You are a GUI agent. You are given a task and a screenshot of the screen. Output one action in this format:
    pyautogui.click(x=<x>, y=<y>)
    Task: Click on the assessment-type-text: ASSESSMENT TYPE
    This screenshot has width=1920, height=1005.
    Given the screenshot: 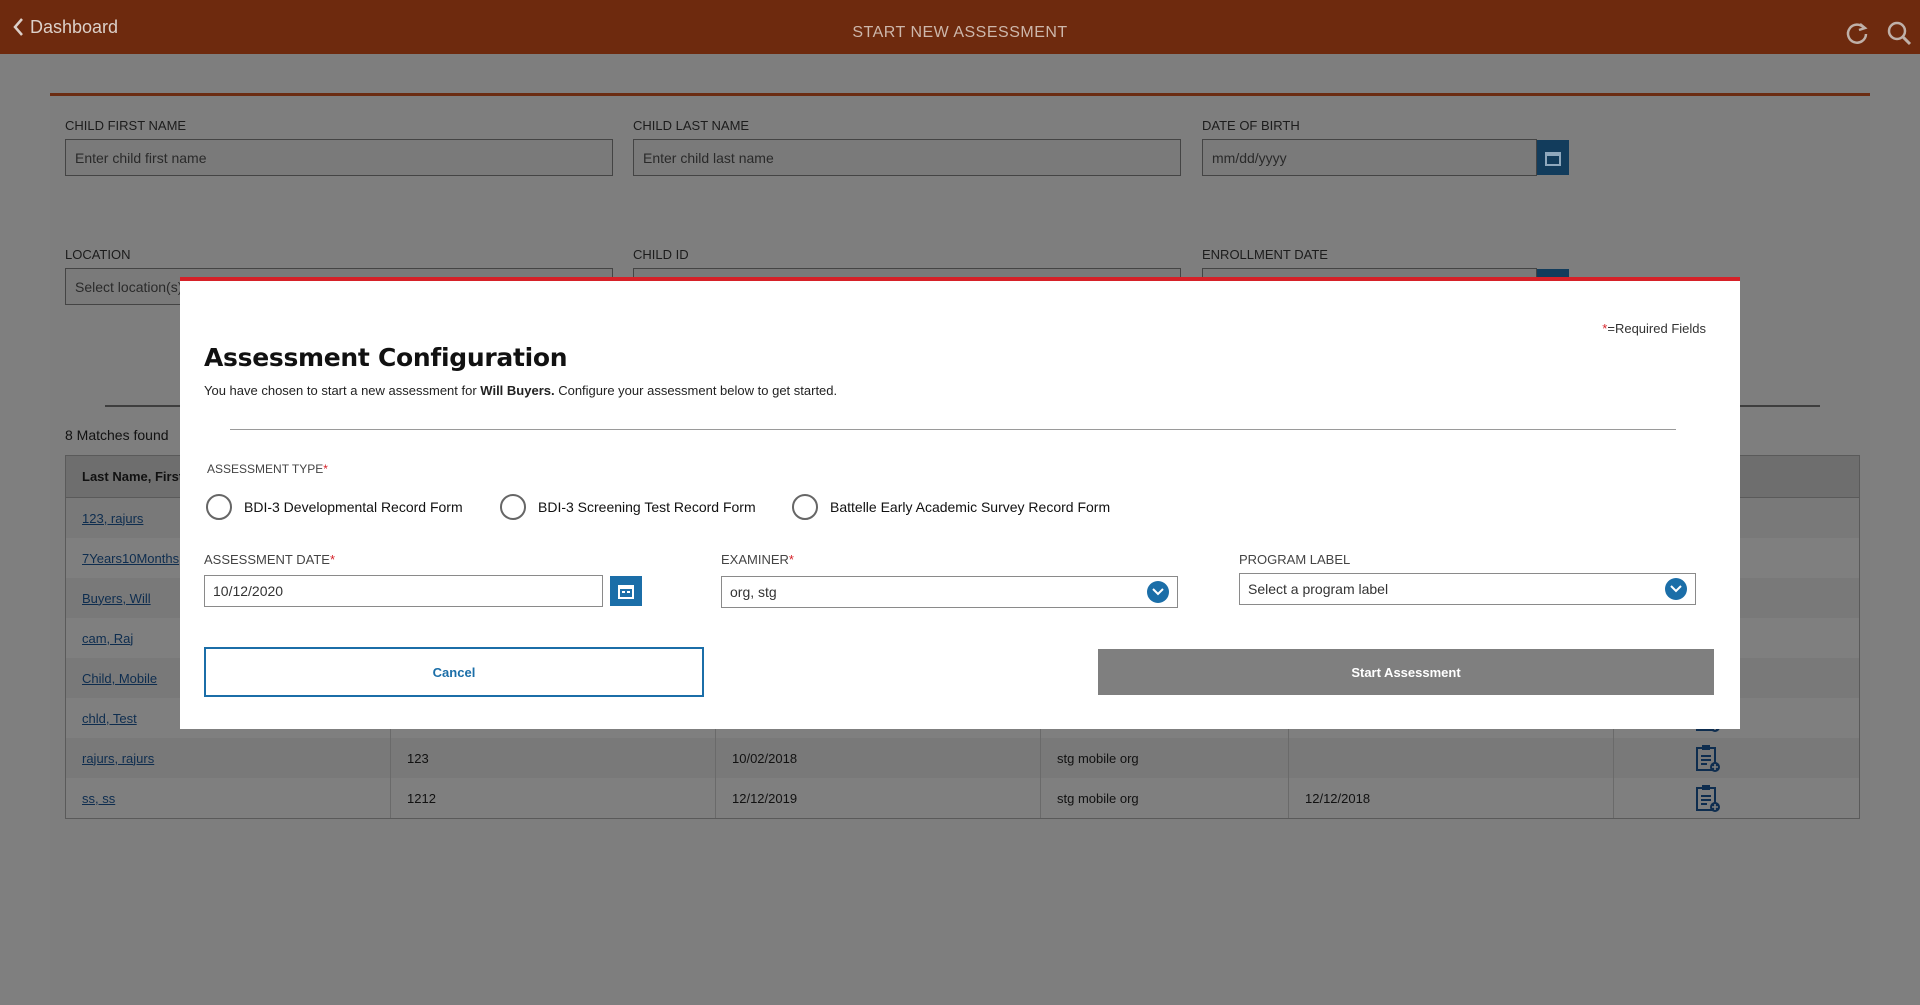 What is the action you would take?
    pyautogui.click(x=265, y=469)
    